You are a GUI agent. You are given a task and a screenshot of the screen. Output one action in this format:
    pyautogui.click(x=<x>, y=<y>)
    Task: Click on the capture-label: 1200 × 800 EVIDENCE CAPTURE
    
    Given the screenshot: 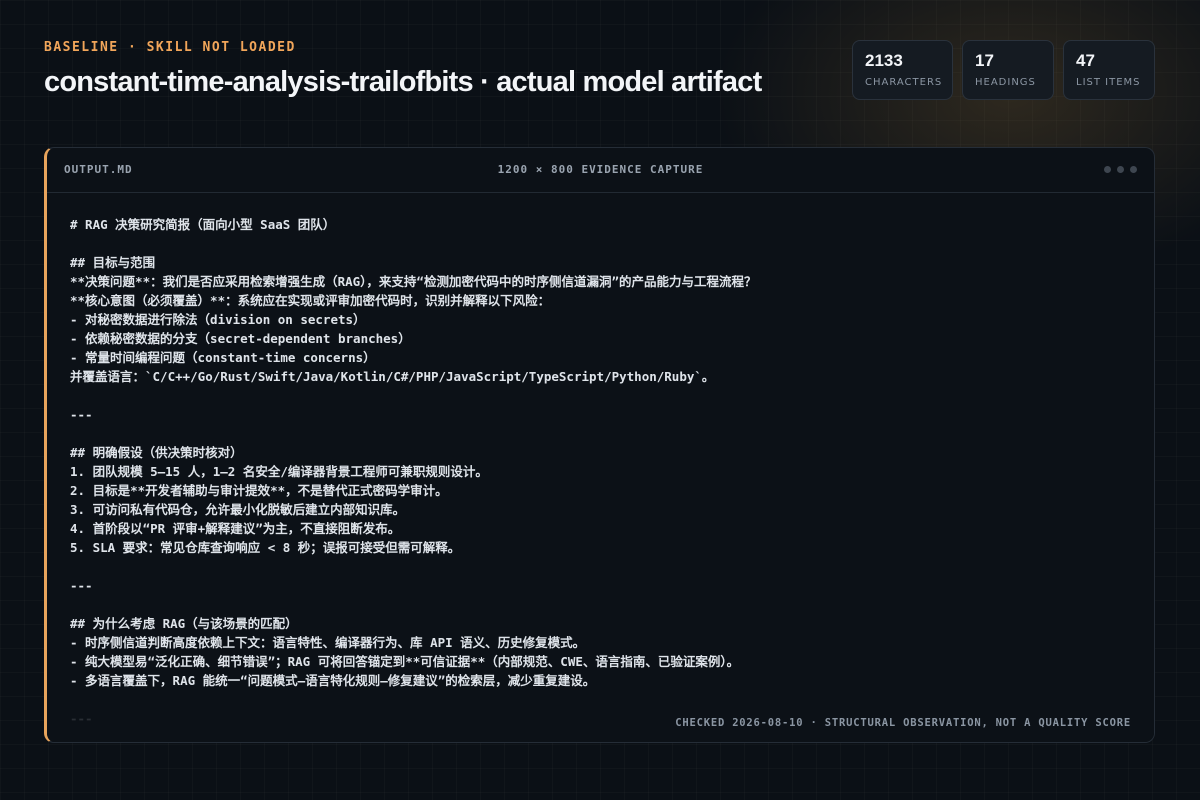 What is the action you would take?
    pyautogui.click(x=600, y=169)
    